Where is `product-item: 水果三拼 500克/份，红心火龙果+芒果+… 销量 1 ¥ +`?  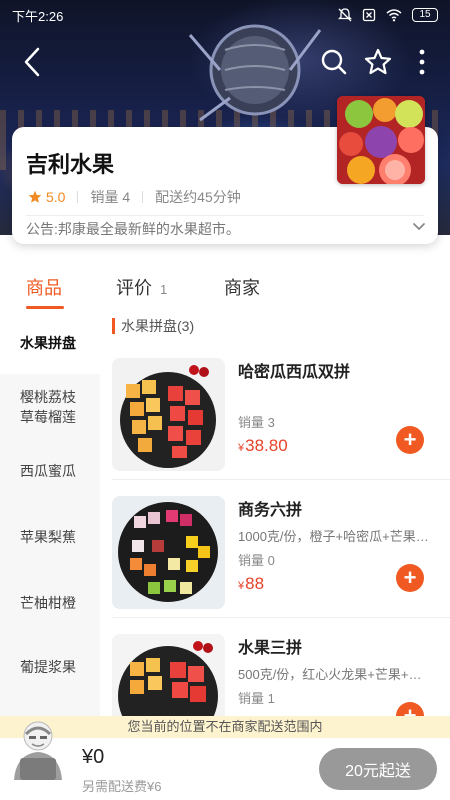
product-item: 水果三拼 500克/份，红心火龙果+芒果+… 销量 1 ¥ + is located at coordinates (275, 674).